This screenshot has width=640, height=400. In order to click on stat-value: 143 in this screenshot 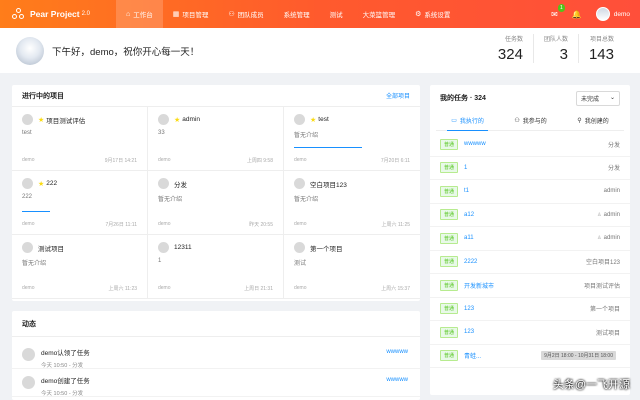, I will do `click(601, 54)`.